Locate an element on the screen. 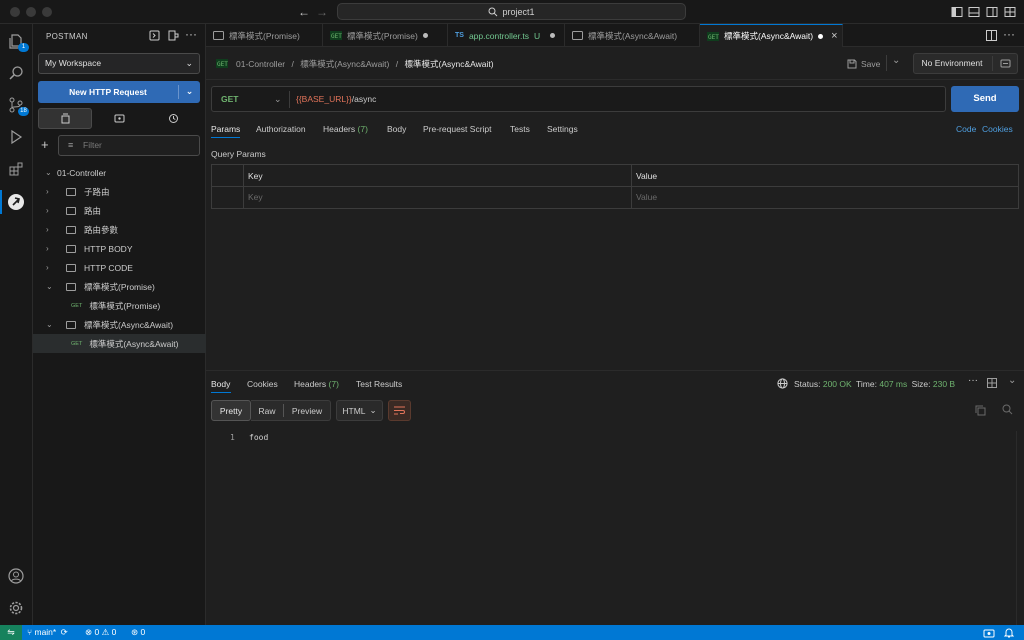 The image size is (1024, 640). filter-input: ≡ Filter is located at coordinates (129, 145).